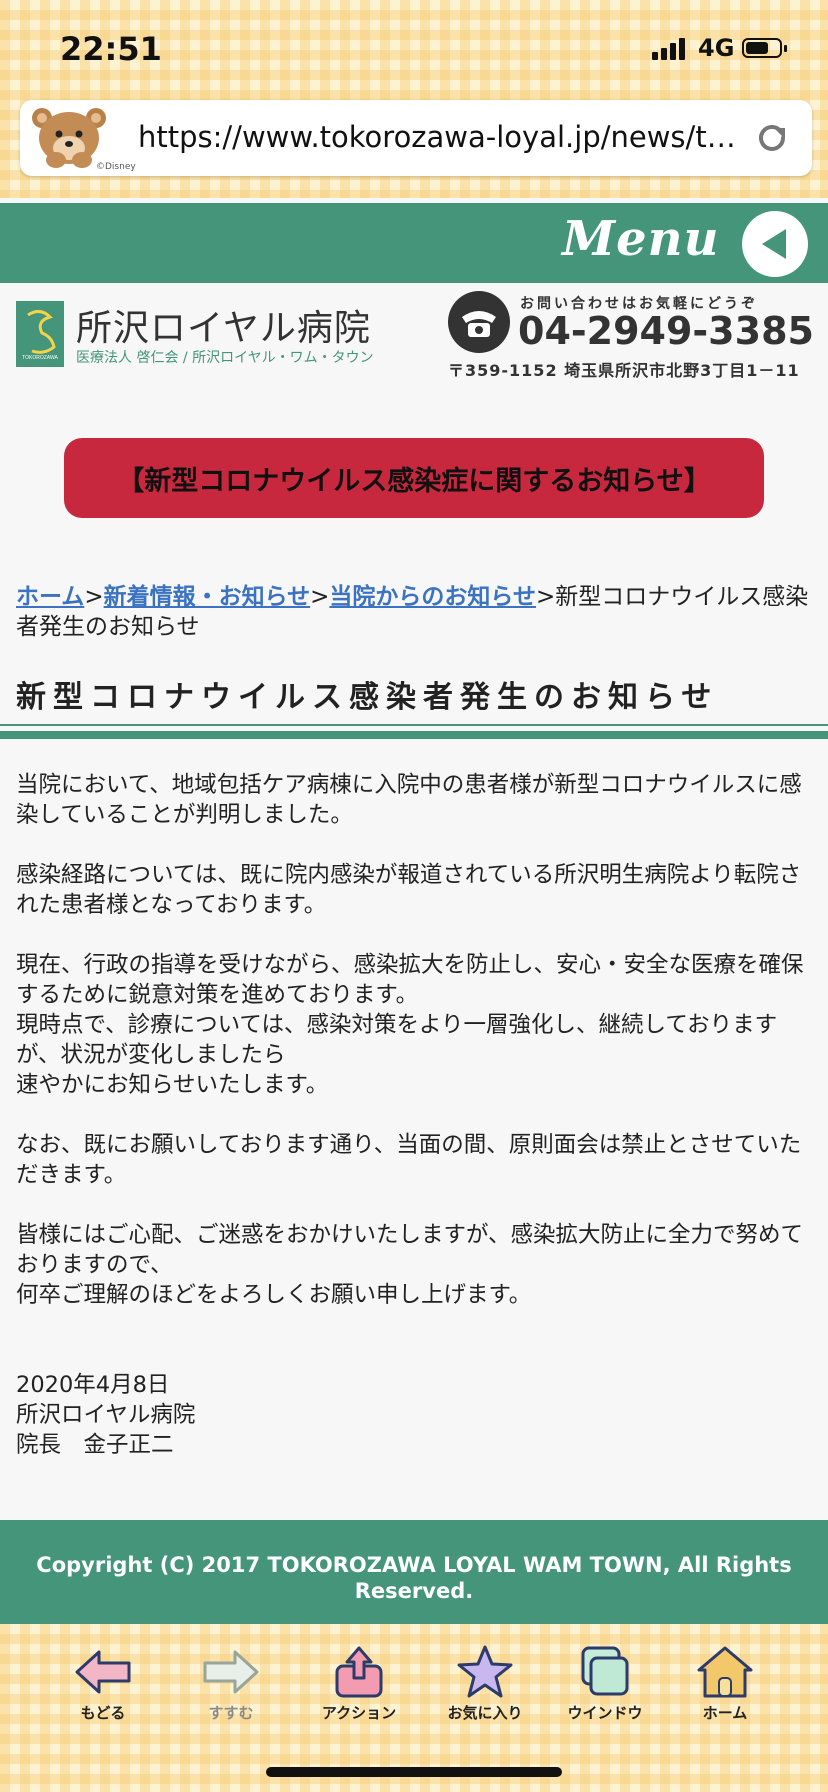  I want to click on article-signature: 2020年4月8日 所沢ロイヤル病院 院長 金子正二, so click(415, 1415).